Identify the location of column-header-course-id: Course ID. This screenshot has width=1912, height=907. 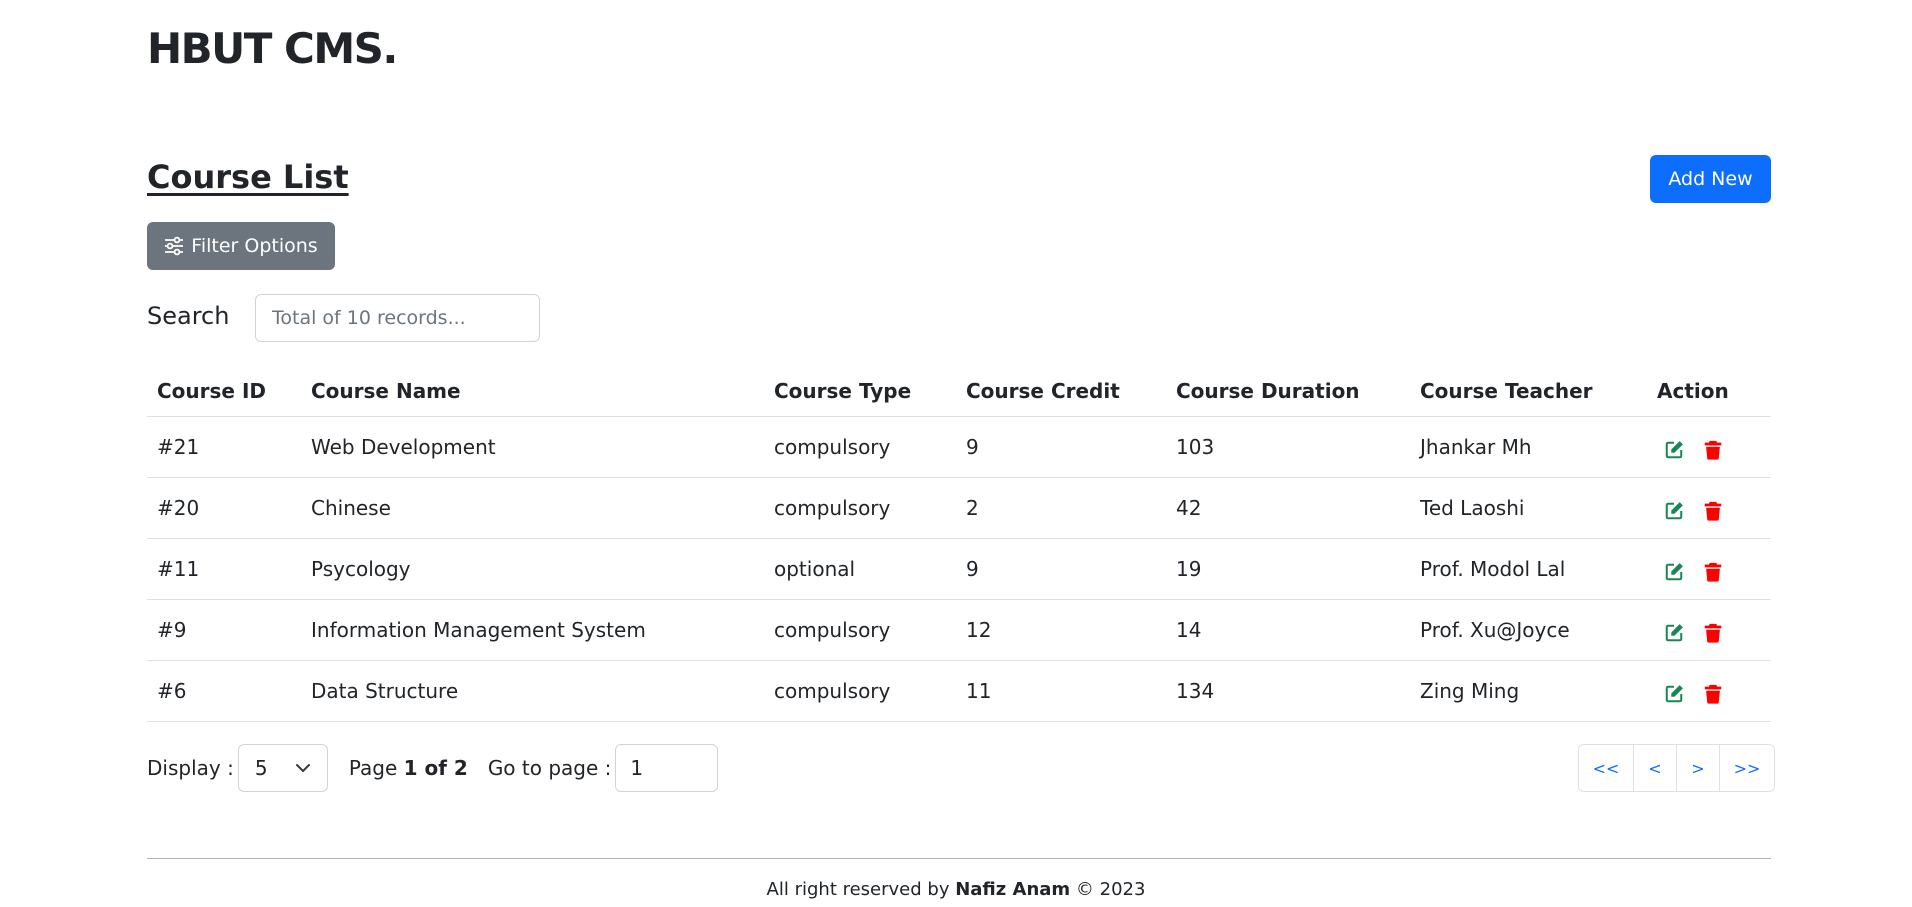
(211, 390).